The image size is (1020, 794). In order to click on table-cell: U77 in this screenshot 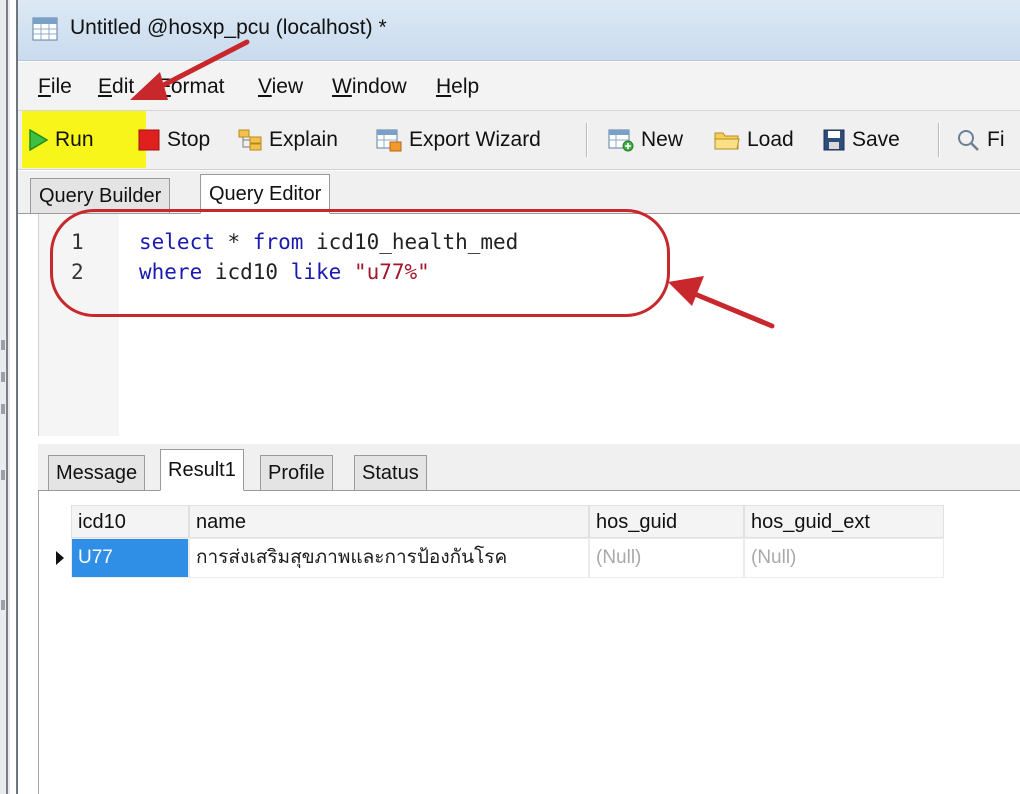, I will do `click(130, 558)`.